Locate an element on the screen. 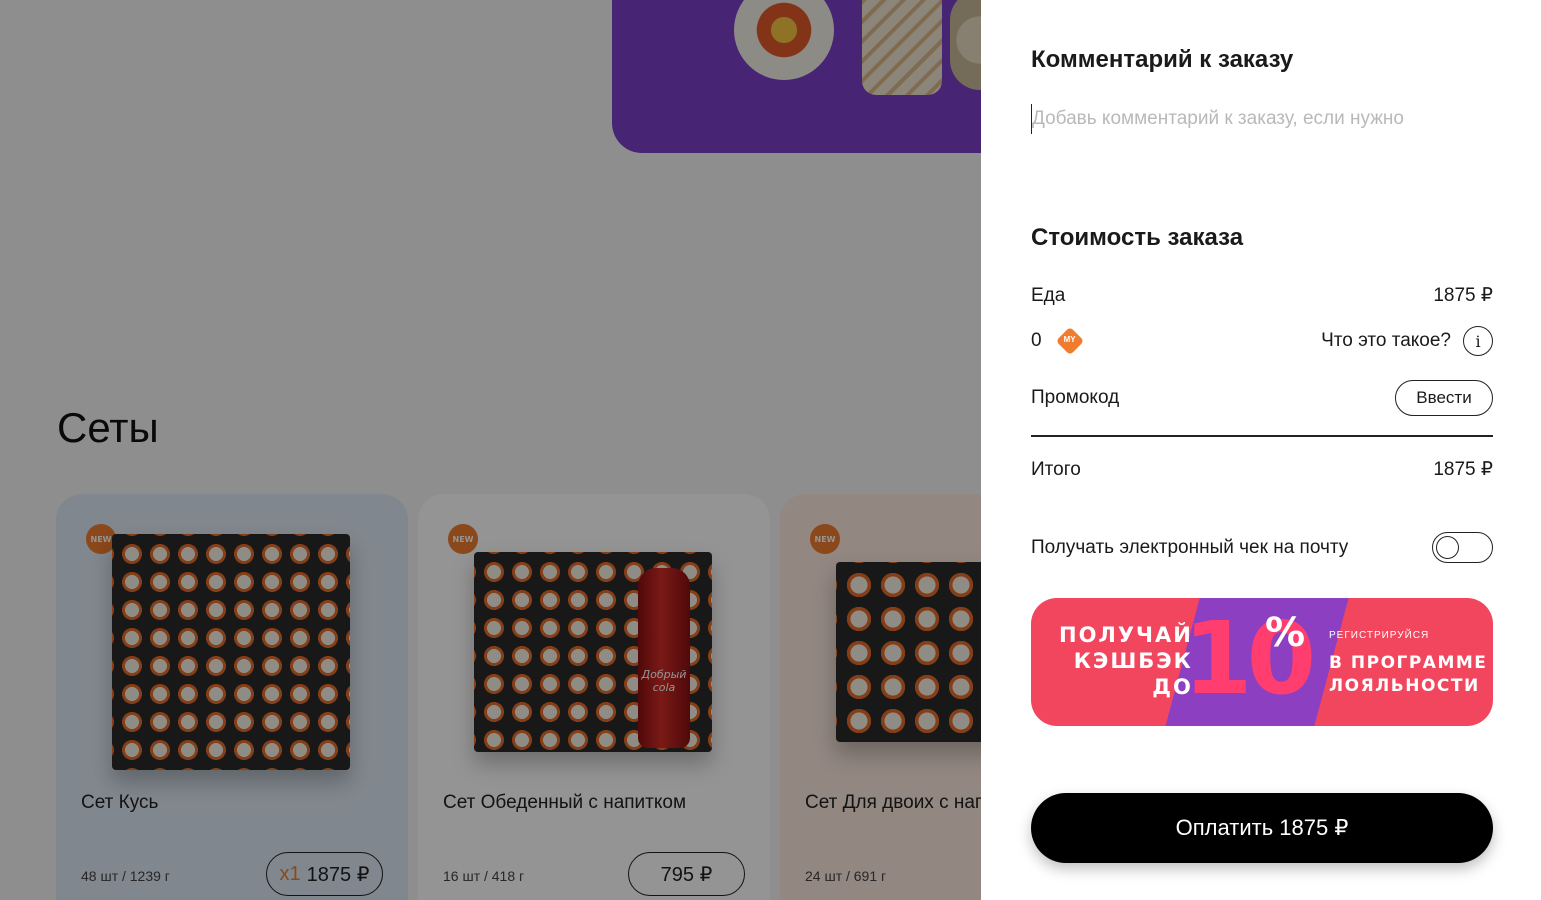  comment-title: Комментарий к заказу is located at coordinates (1162, 59).